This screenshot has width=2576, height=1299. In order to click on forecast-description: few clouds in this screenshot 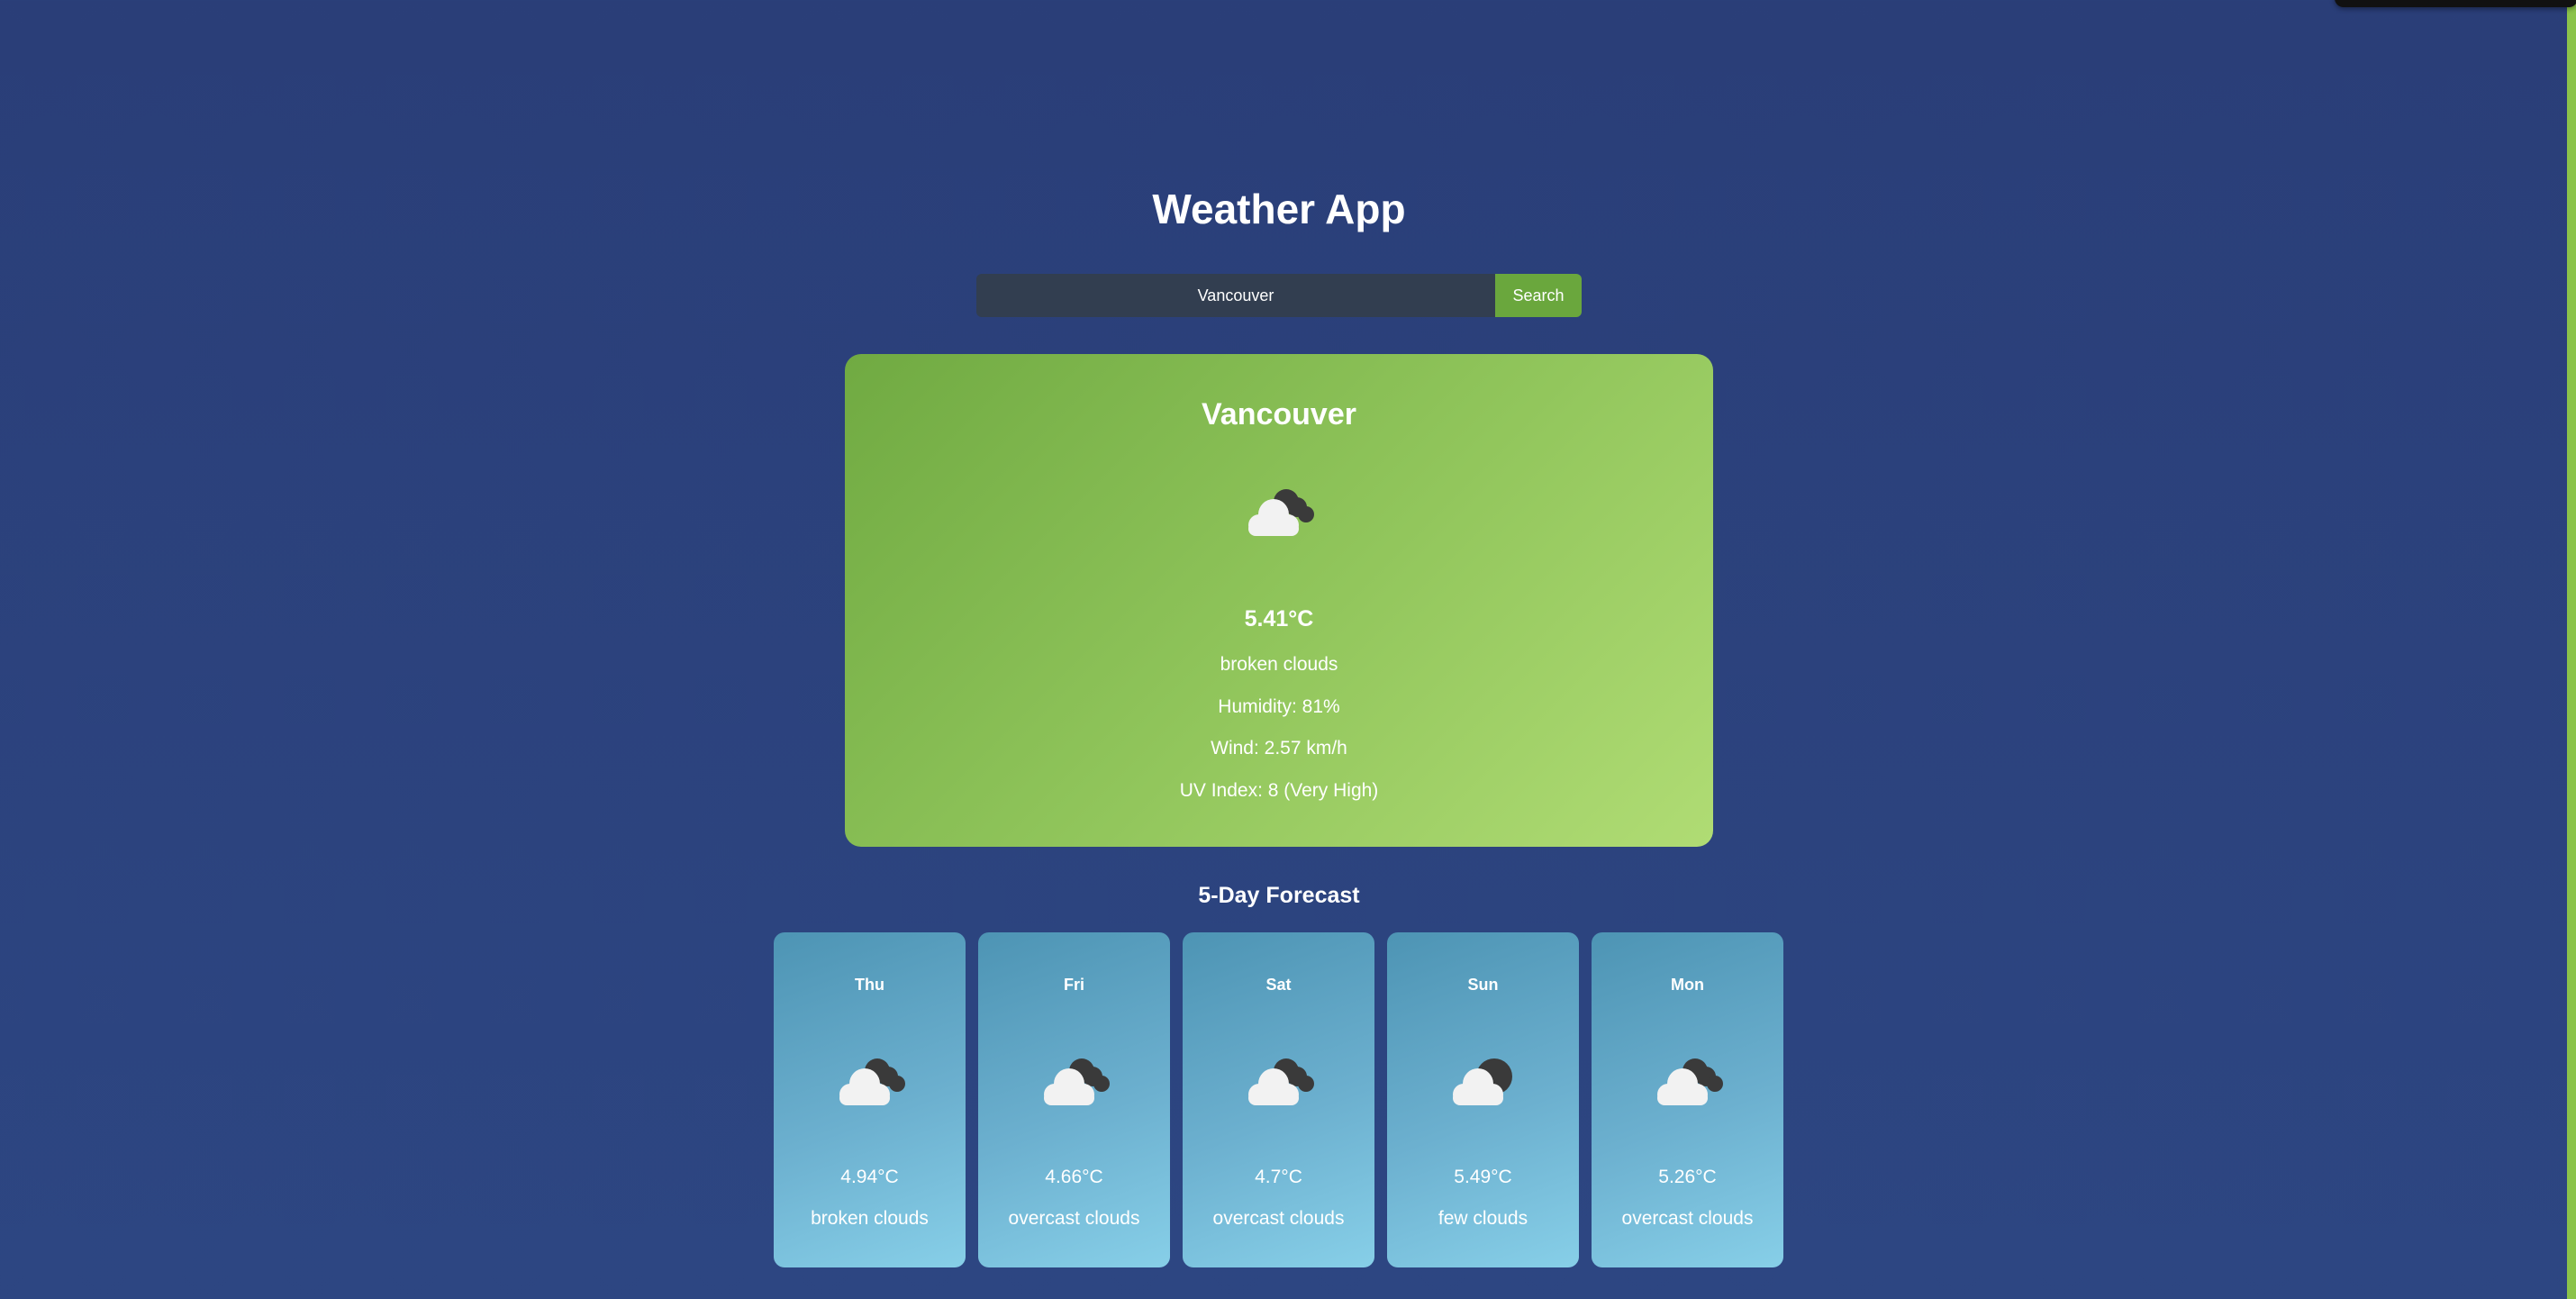, I will do `click(1483, 1218)`.